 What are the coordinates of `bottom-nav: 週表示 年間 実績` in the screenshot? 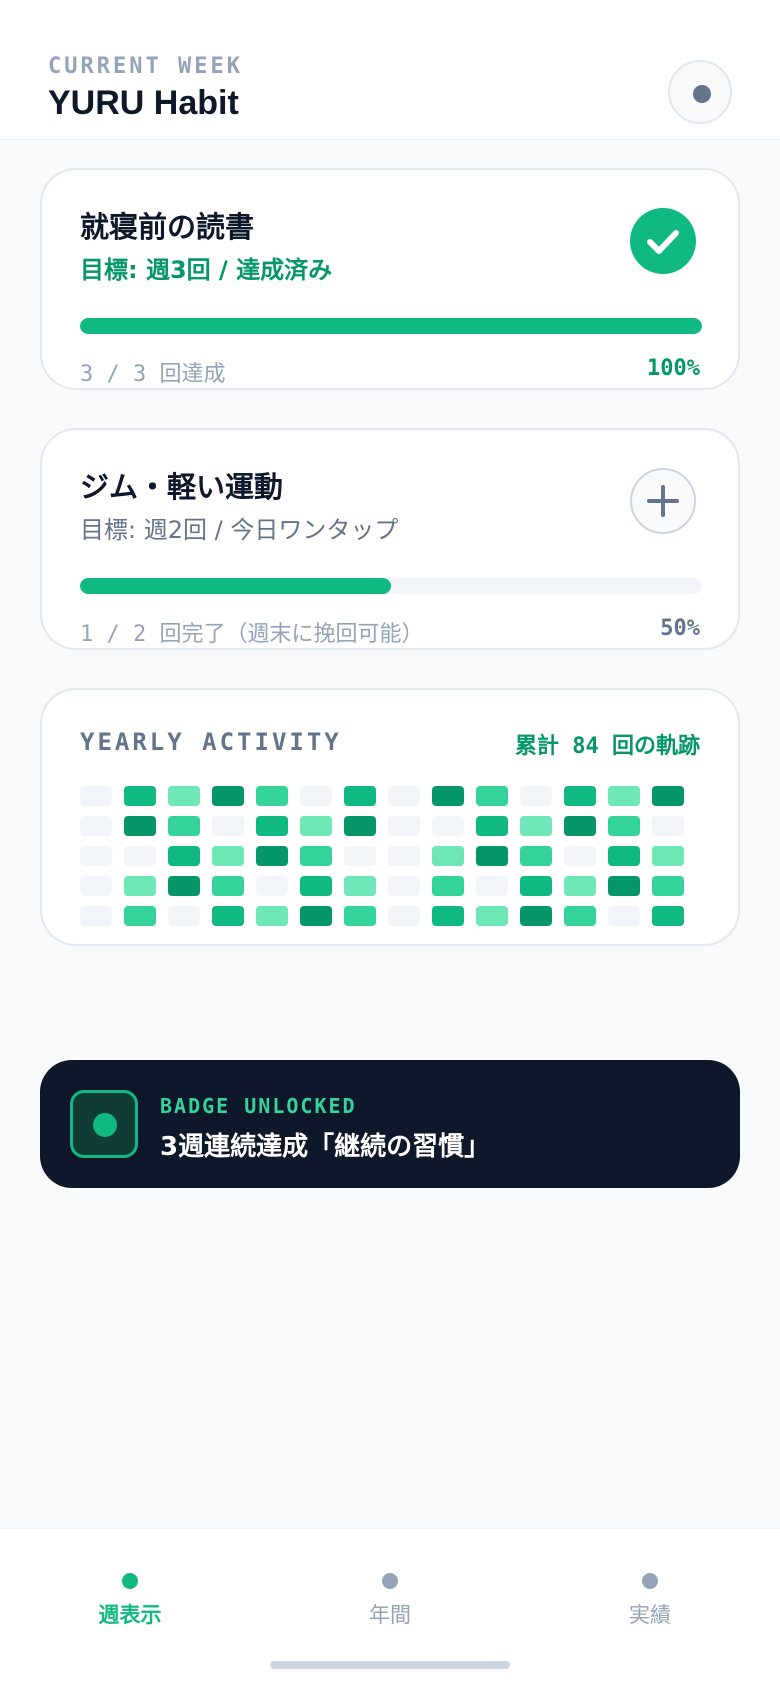 It's located at (390, 1608).